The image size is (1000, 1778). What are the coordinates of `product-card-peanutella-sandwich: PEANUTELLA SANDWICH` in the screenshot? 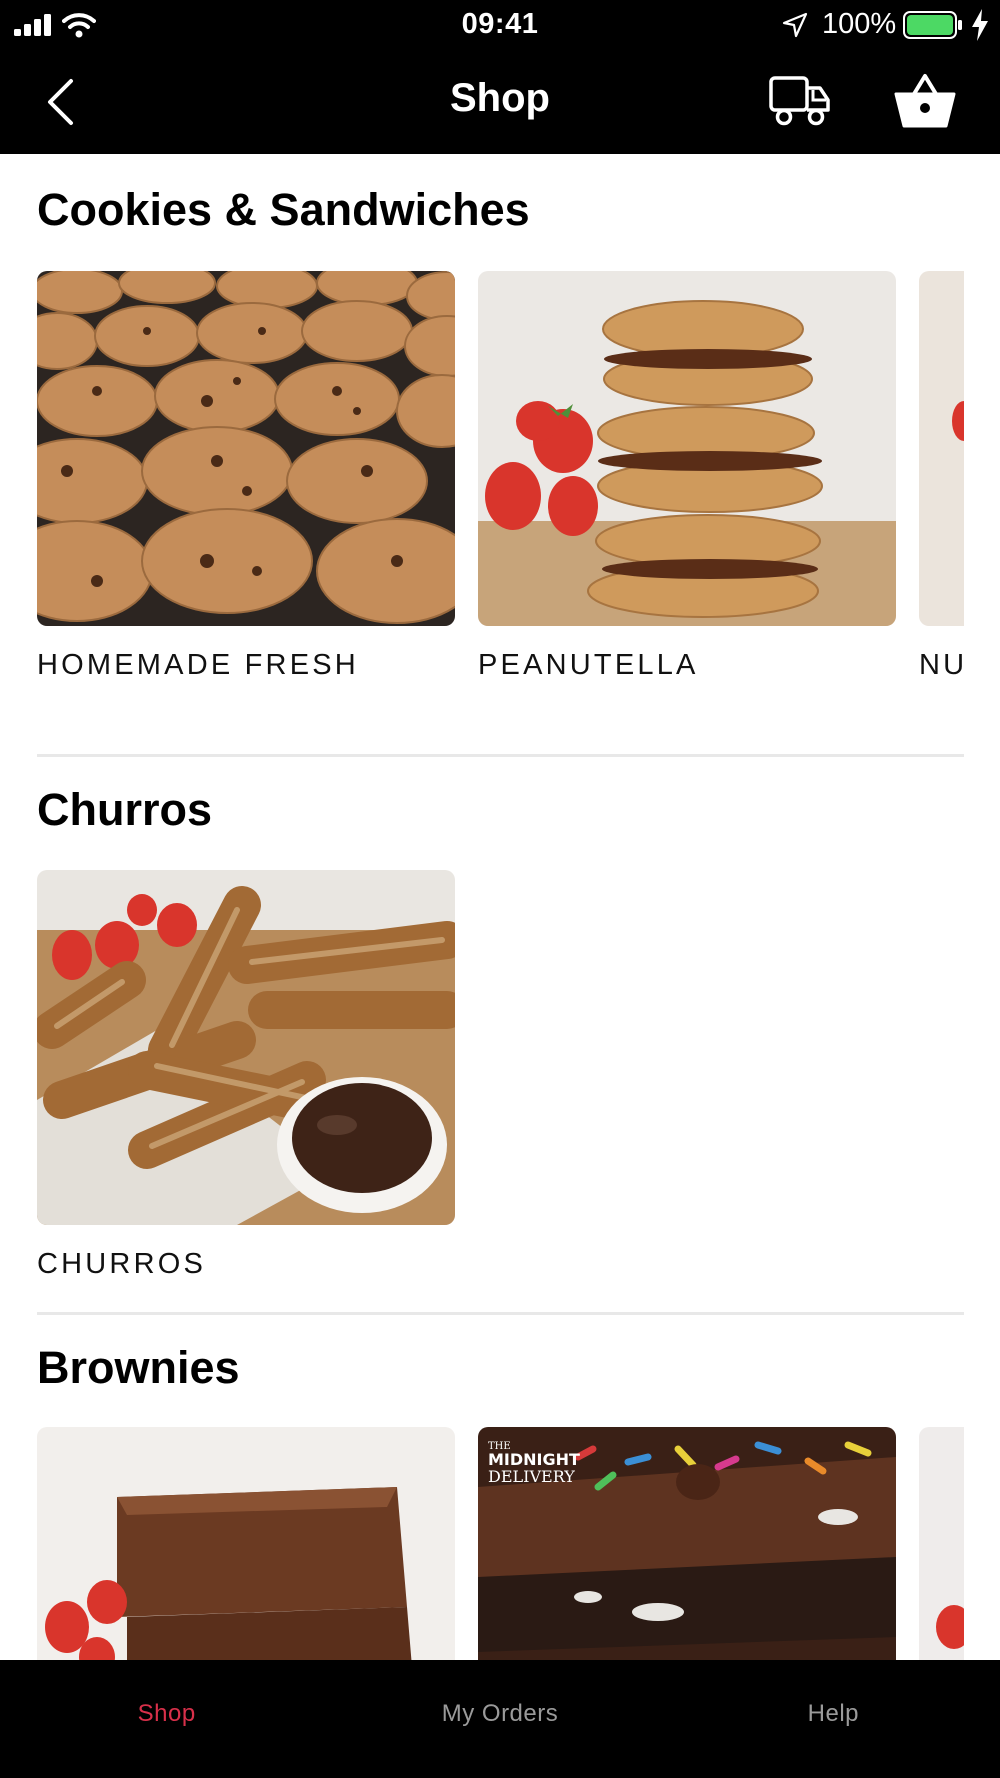 It's located at (687, 481).